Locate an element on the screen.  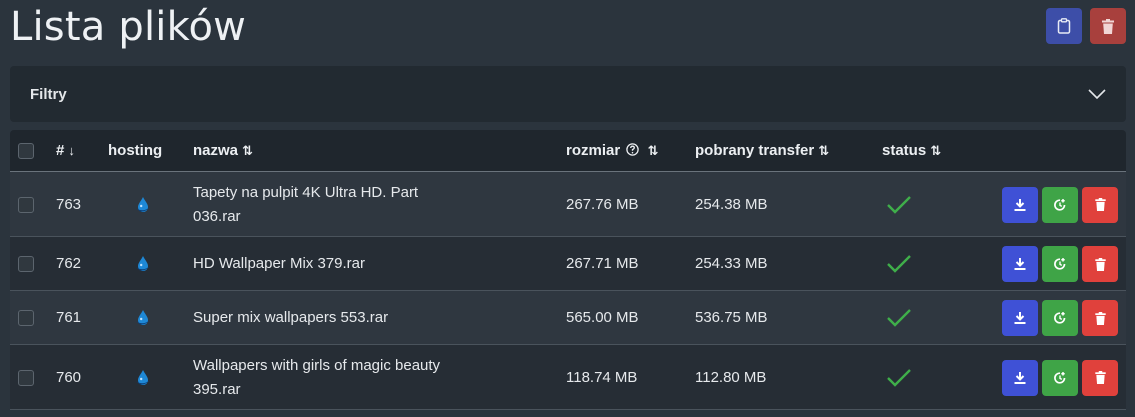
select-all-checkbox is located at coordinates (26, 151).